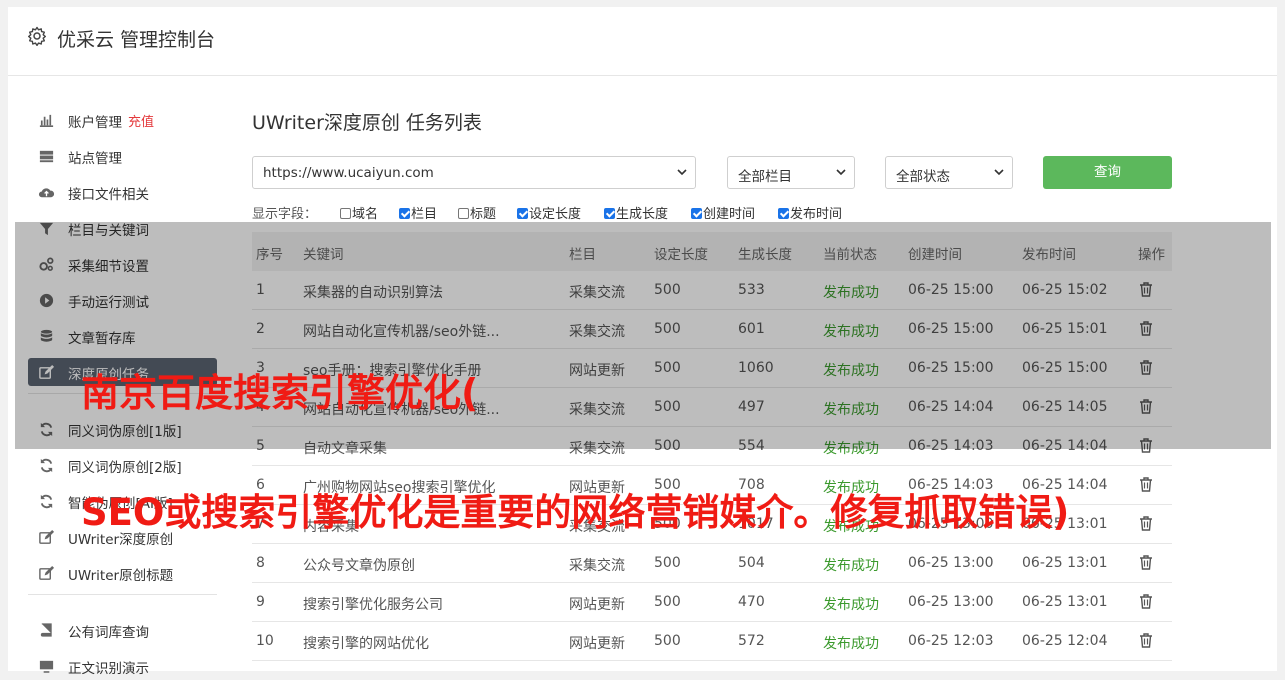  I want to click on category-select-value: 全部栏目, so click(765, 177).